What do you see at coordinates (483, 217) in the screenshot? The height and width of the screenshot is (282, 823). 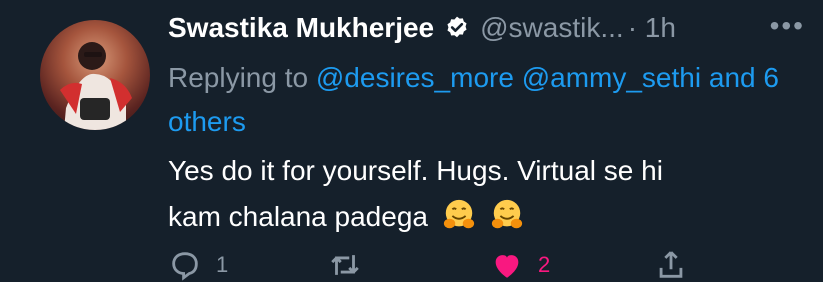 I see `tweet-text-line-2: kam chalana padega` at bounding box center [483, 217].